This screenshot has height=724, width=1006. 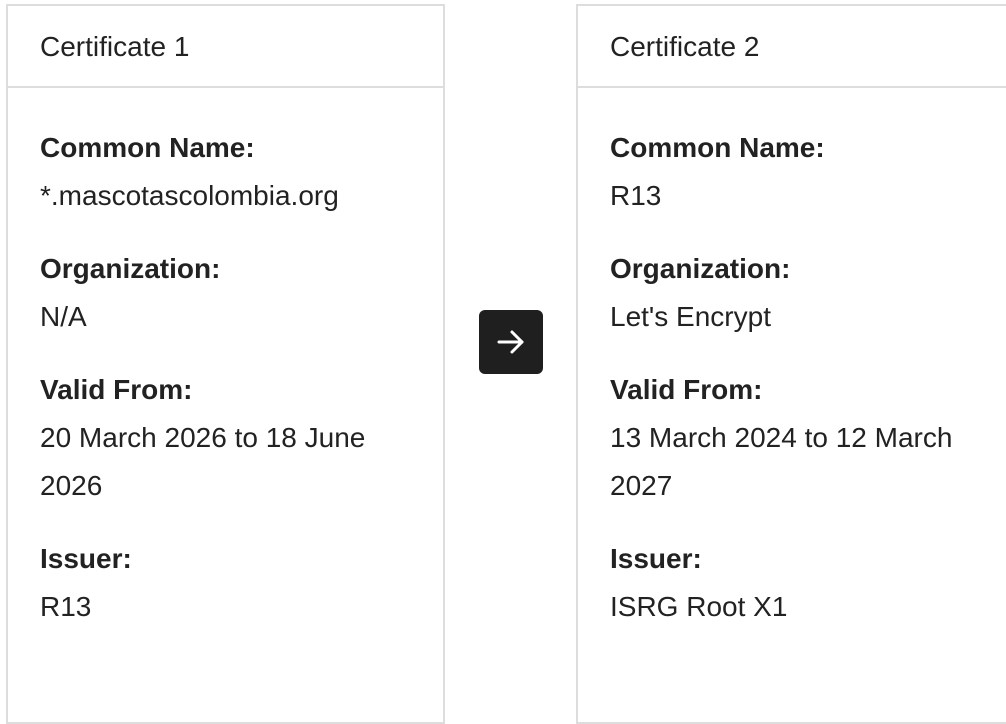 What do you see at coordinates (795, 583) in the screenshot?
I see `issuer-field: Issuer: ISRG Root X1` at bounding box center [795, 583].